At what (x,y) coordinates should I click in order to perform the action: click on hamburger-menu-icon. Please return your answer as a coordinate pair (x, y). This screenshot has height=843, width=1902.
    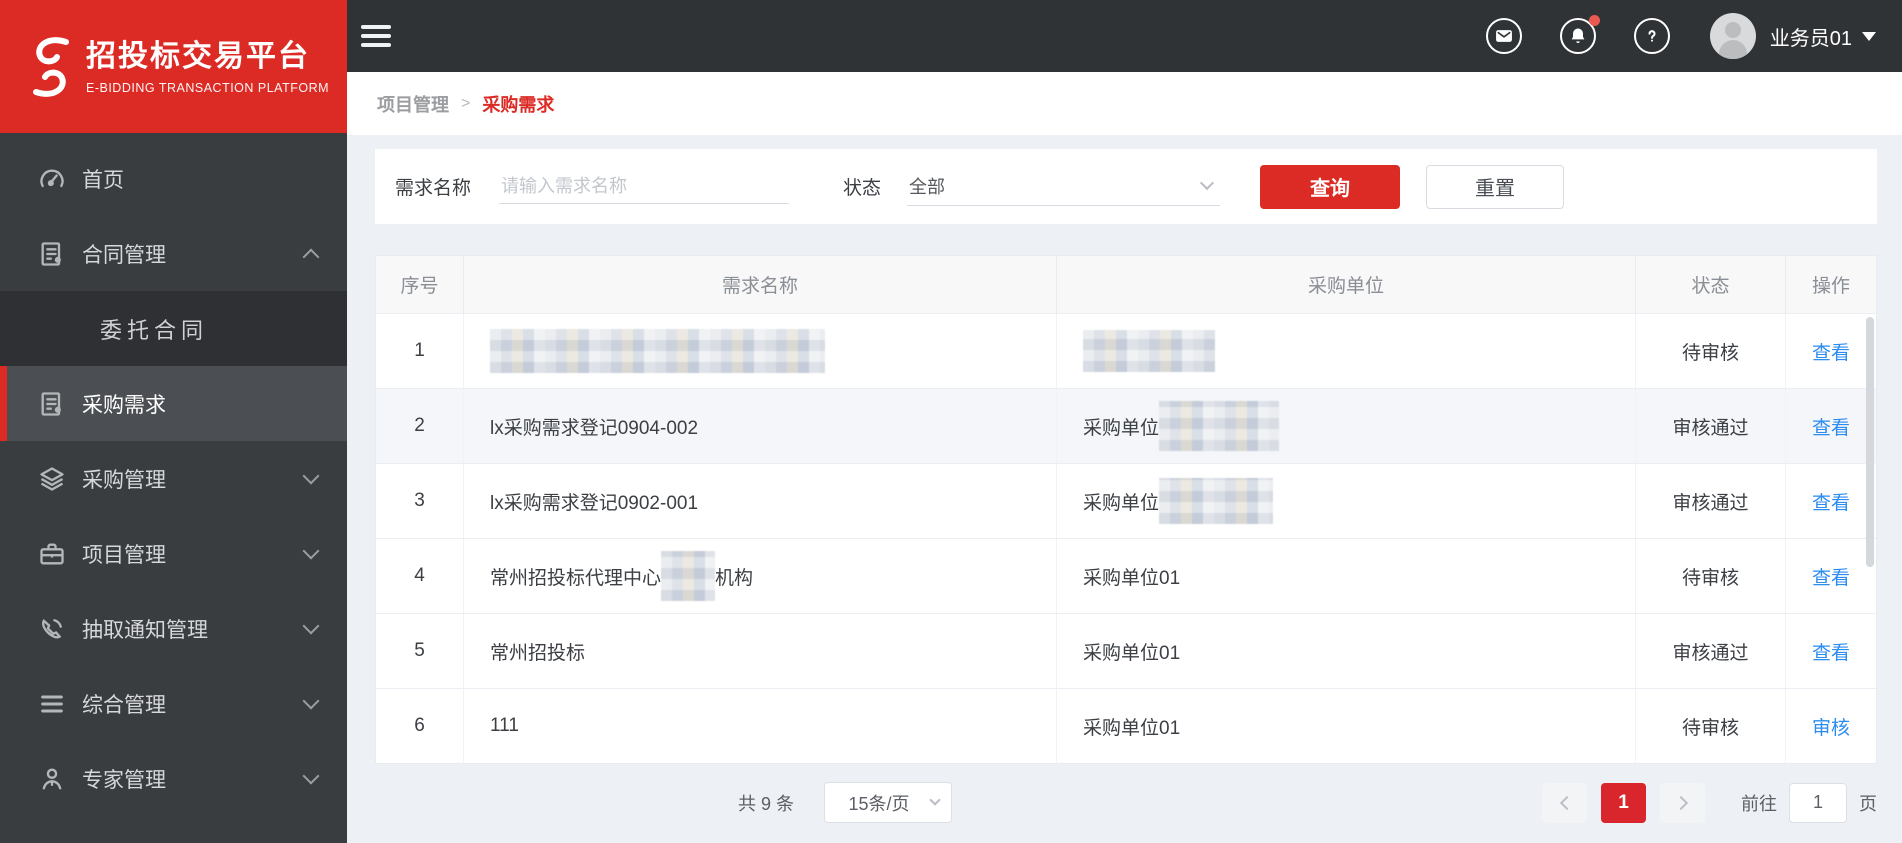
    Looking at the image, I should click on (376, 36).